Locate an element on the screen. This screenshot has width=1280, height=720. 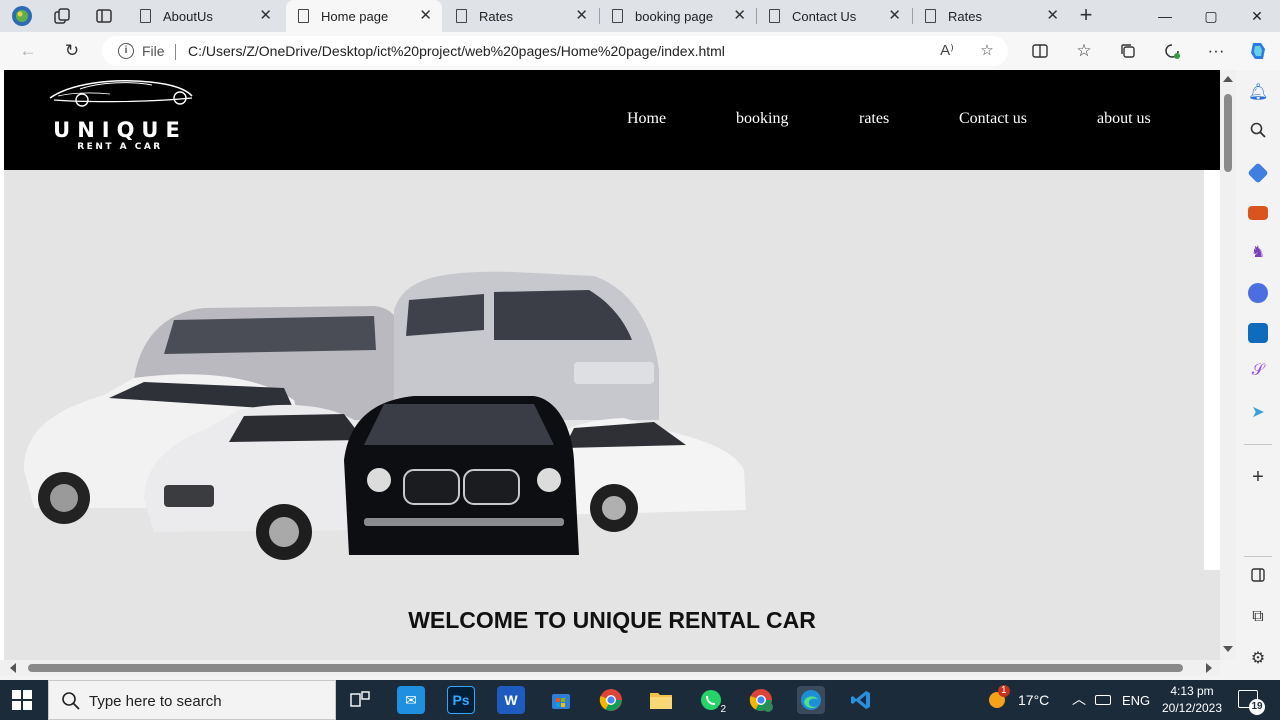
games-chess-icon: ♞ is located at coordinates (1258, 252).